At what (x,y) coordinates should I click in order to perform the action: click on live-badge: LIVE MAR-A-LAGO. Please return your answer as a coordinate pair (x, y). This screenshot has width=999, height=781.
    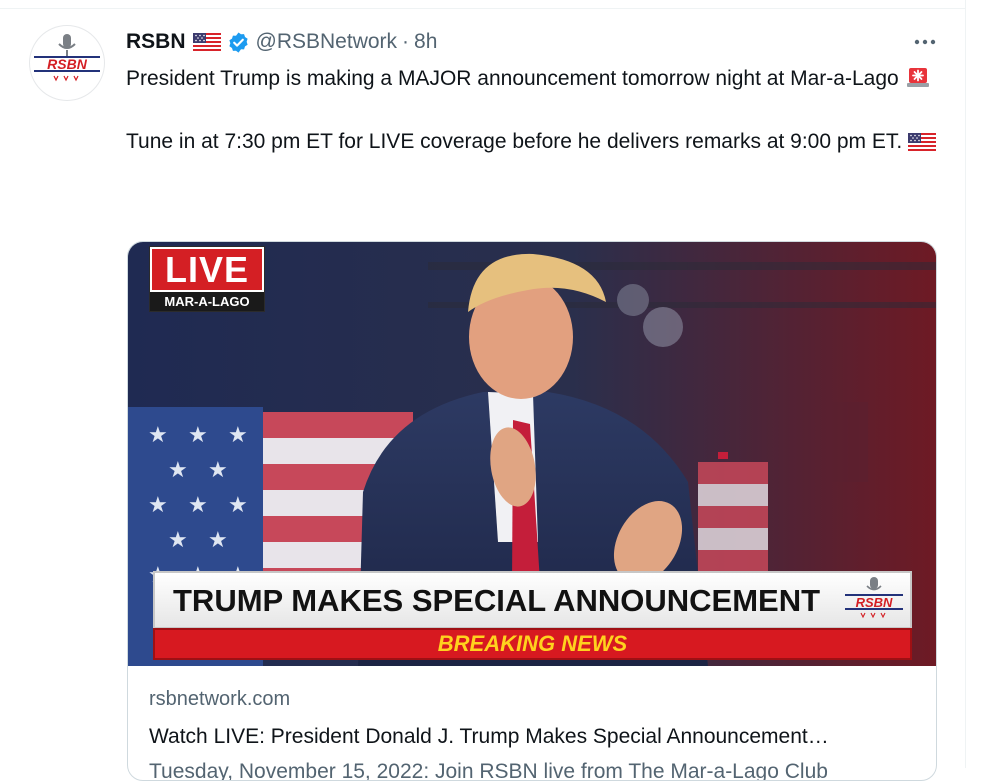
    Looking at the image, I should click on (207, 279).